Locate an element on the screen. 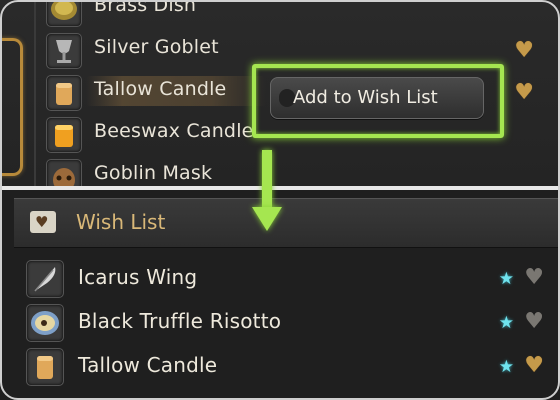  category-tab-bracket is located at coordinates (11, 107).